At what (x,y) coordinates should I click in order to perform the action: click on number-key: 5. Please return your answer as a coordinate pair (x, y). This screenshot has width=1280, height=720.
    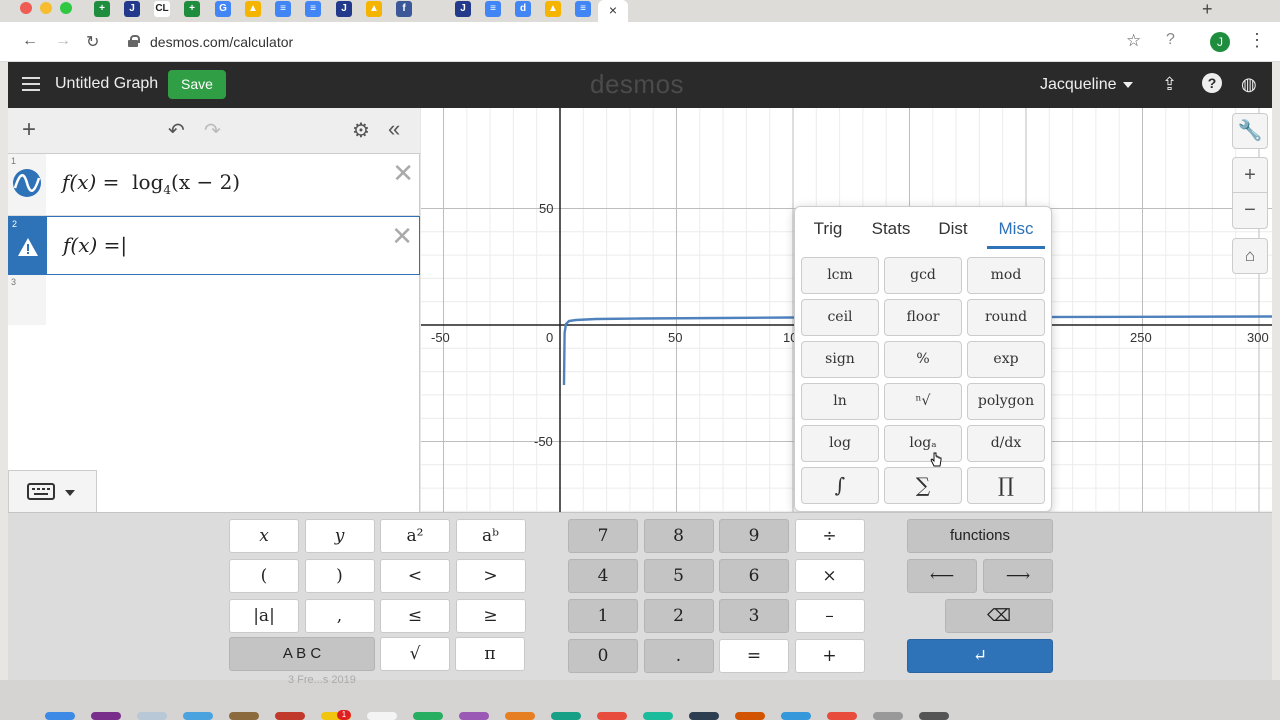
    Looking at the image, I should click on (678, 576).